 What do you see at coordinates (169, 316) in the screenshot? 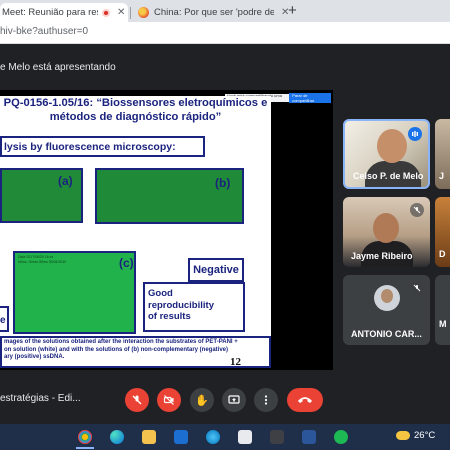
I see `good-line3: of results` at bounding box center [169, 316].